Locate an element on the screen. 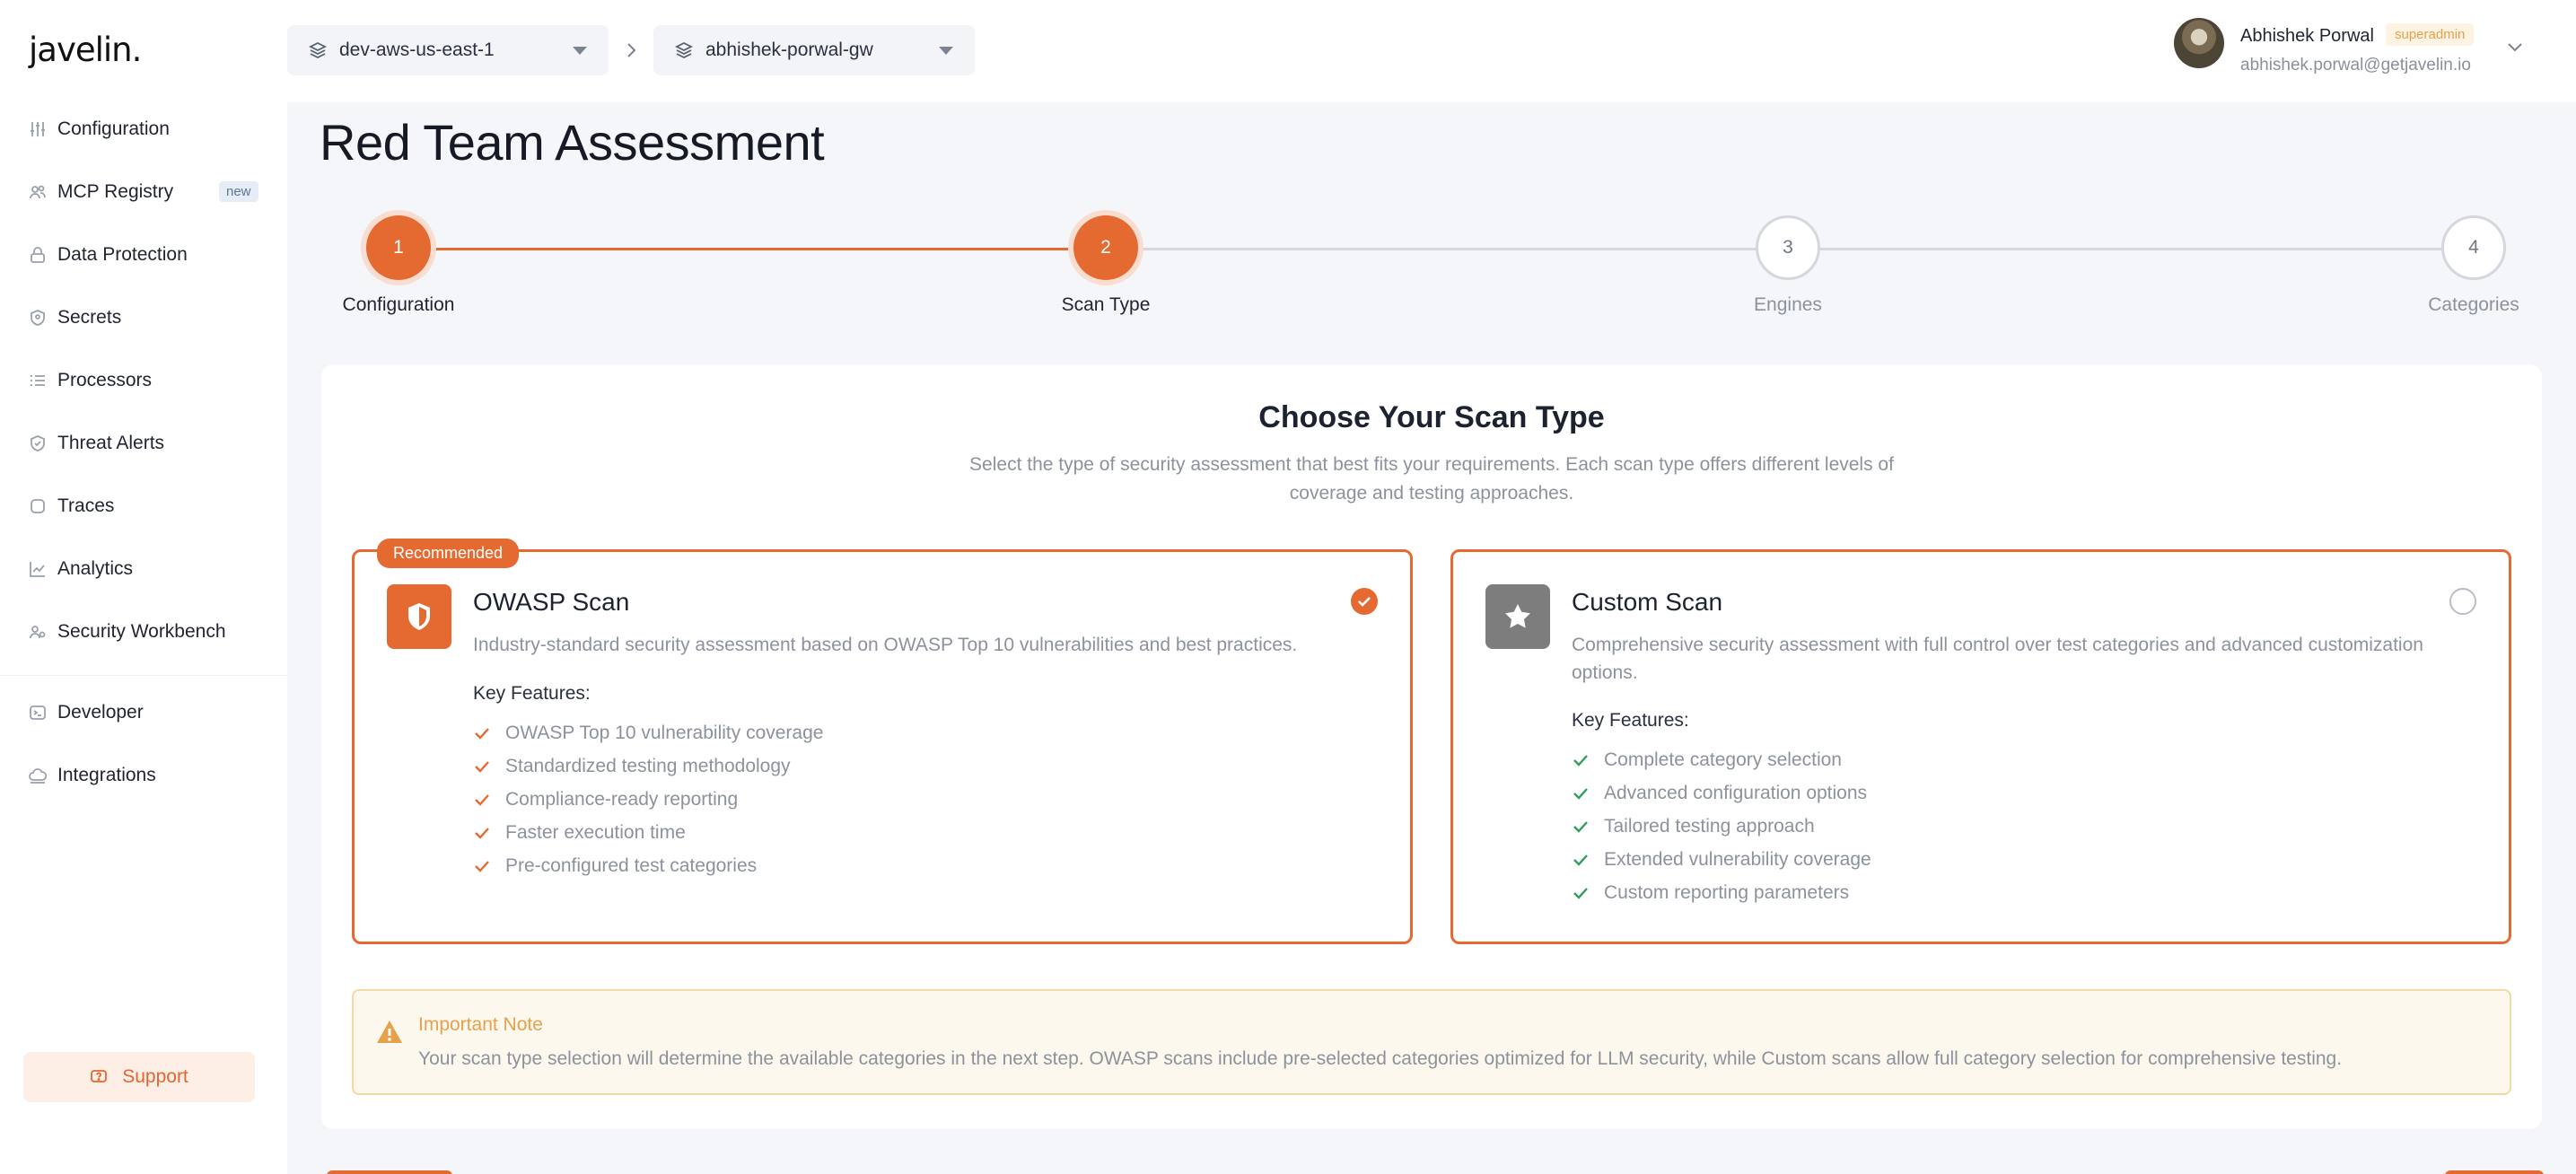 The image size is (2576, 1174). feature-item: Pre-configured test categories is located at coordinates (615, 866).